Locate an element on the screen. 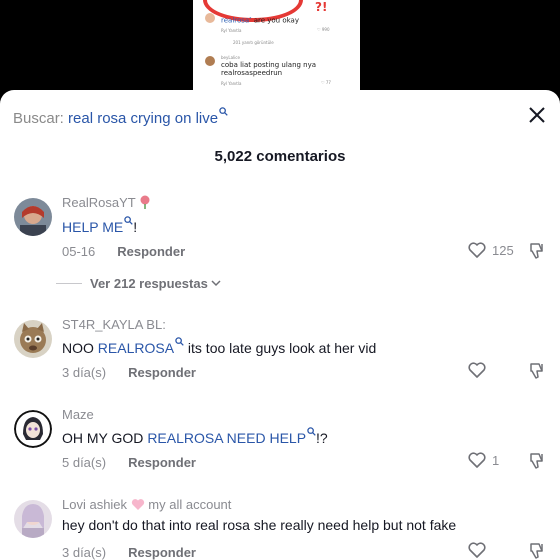 The image size is (560, 560). preview-comment-2b: realrosaspeedrun is located at coordinates (252, 73).